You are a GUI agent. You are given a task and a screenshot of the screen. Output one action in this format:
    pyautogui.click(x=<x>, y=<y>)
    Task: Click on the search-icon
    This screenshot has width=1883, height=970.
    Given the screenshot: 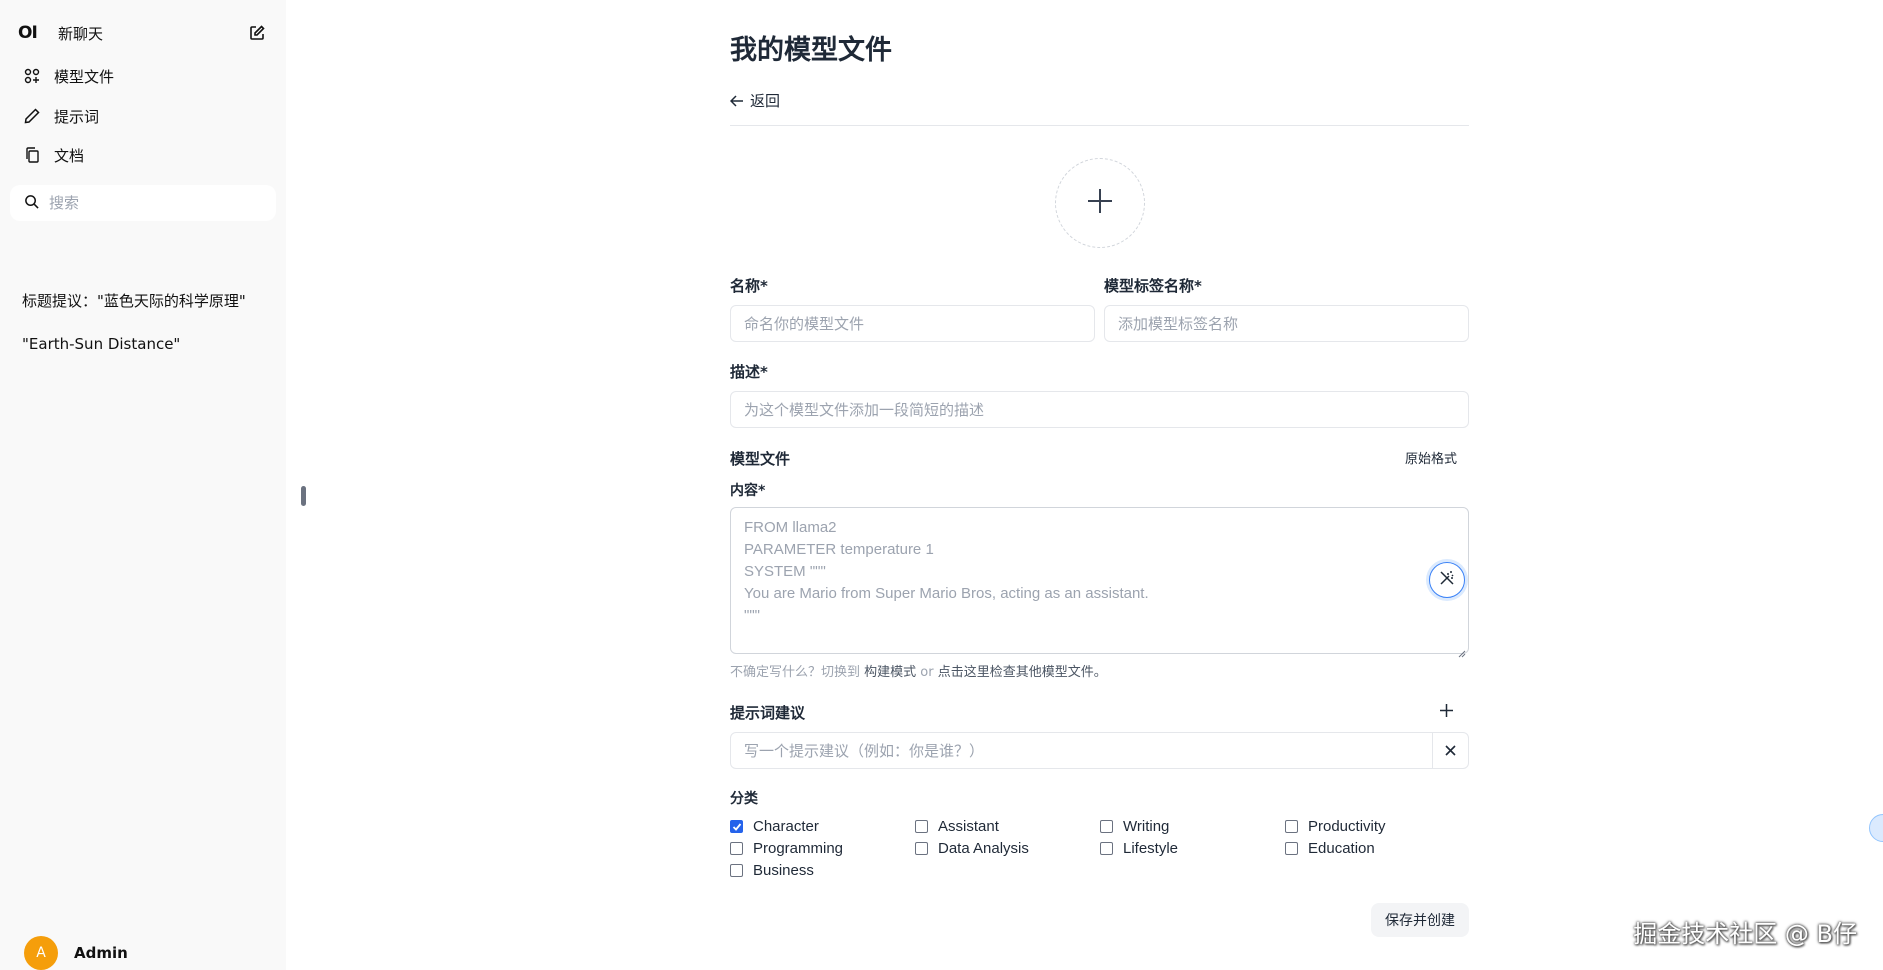 What is the action you would take?
    pyautogui.click(x=31, y=203)
    